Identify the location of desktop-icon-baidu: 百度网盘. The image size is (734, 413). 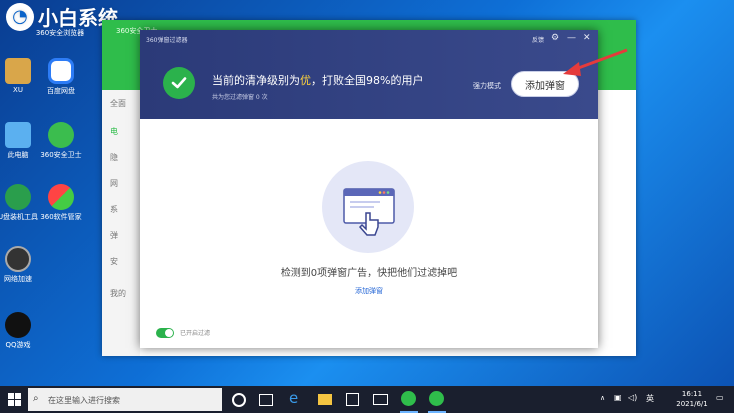
(61, 77).